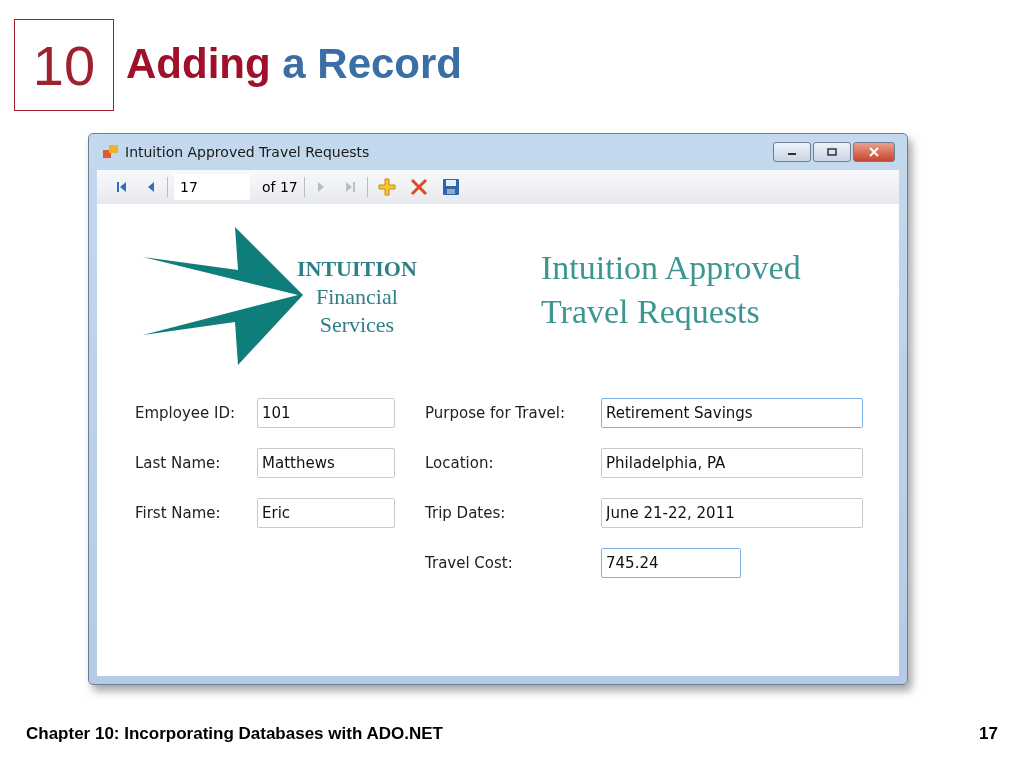  I want to click on field-label: Last Name:, so click(178, 463).